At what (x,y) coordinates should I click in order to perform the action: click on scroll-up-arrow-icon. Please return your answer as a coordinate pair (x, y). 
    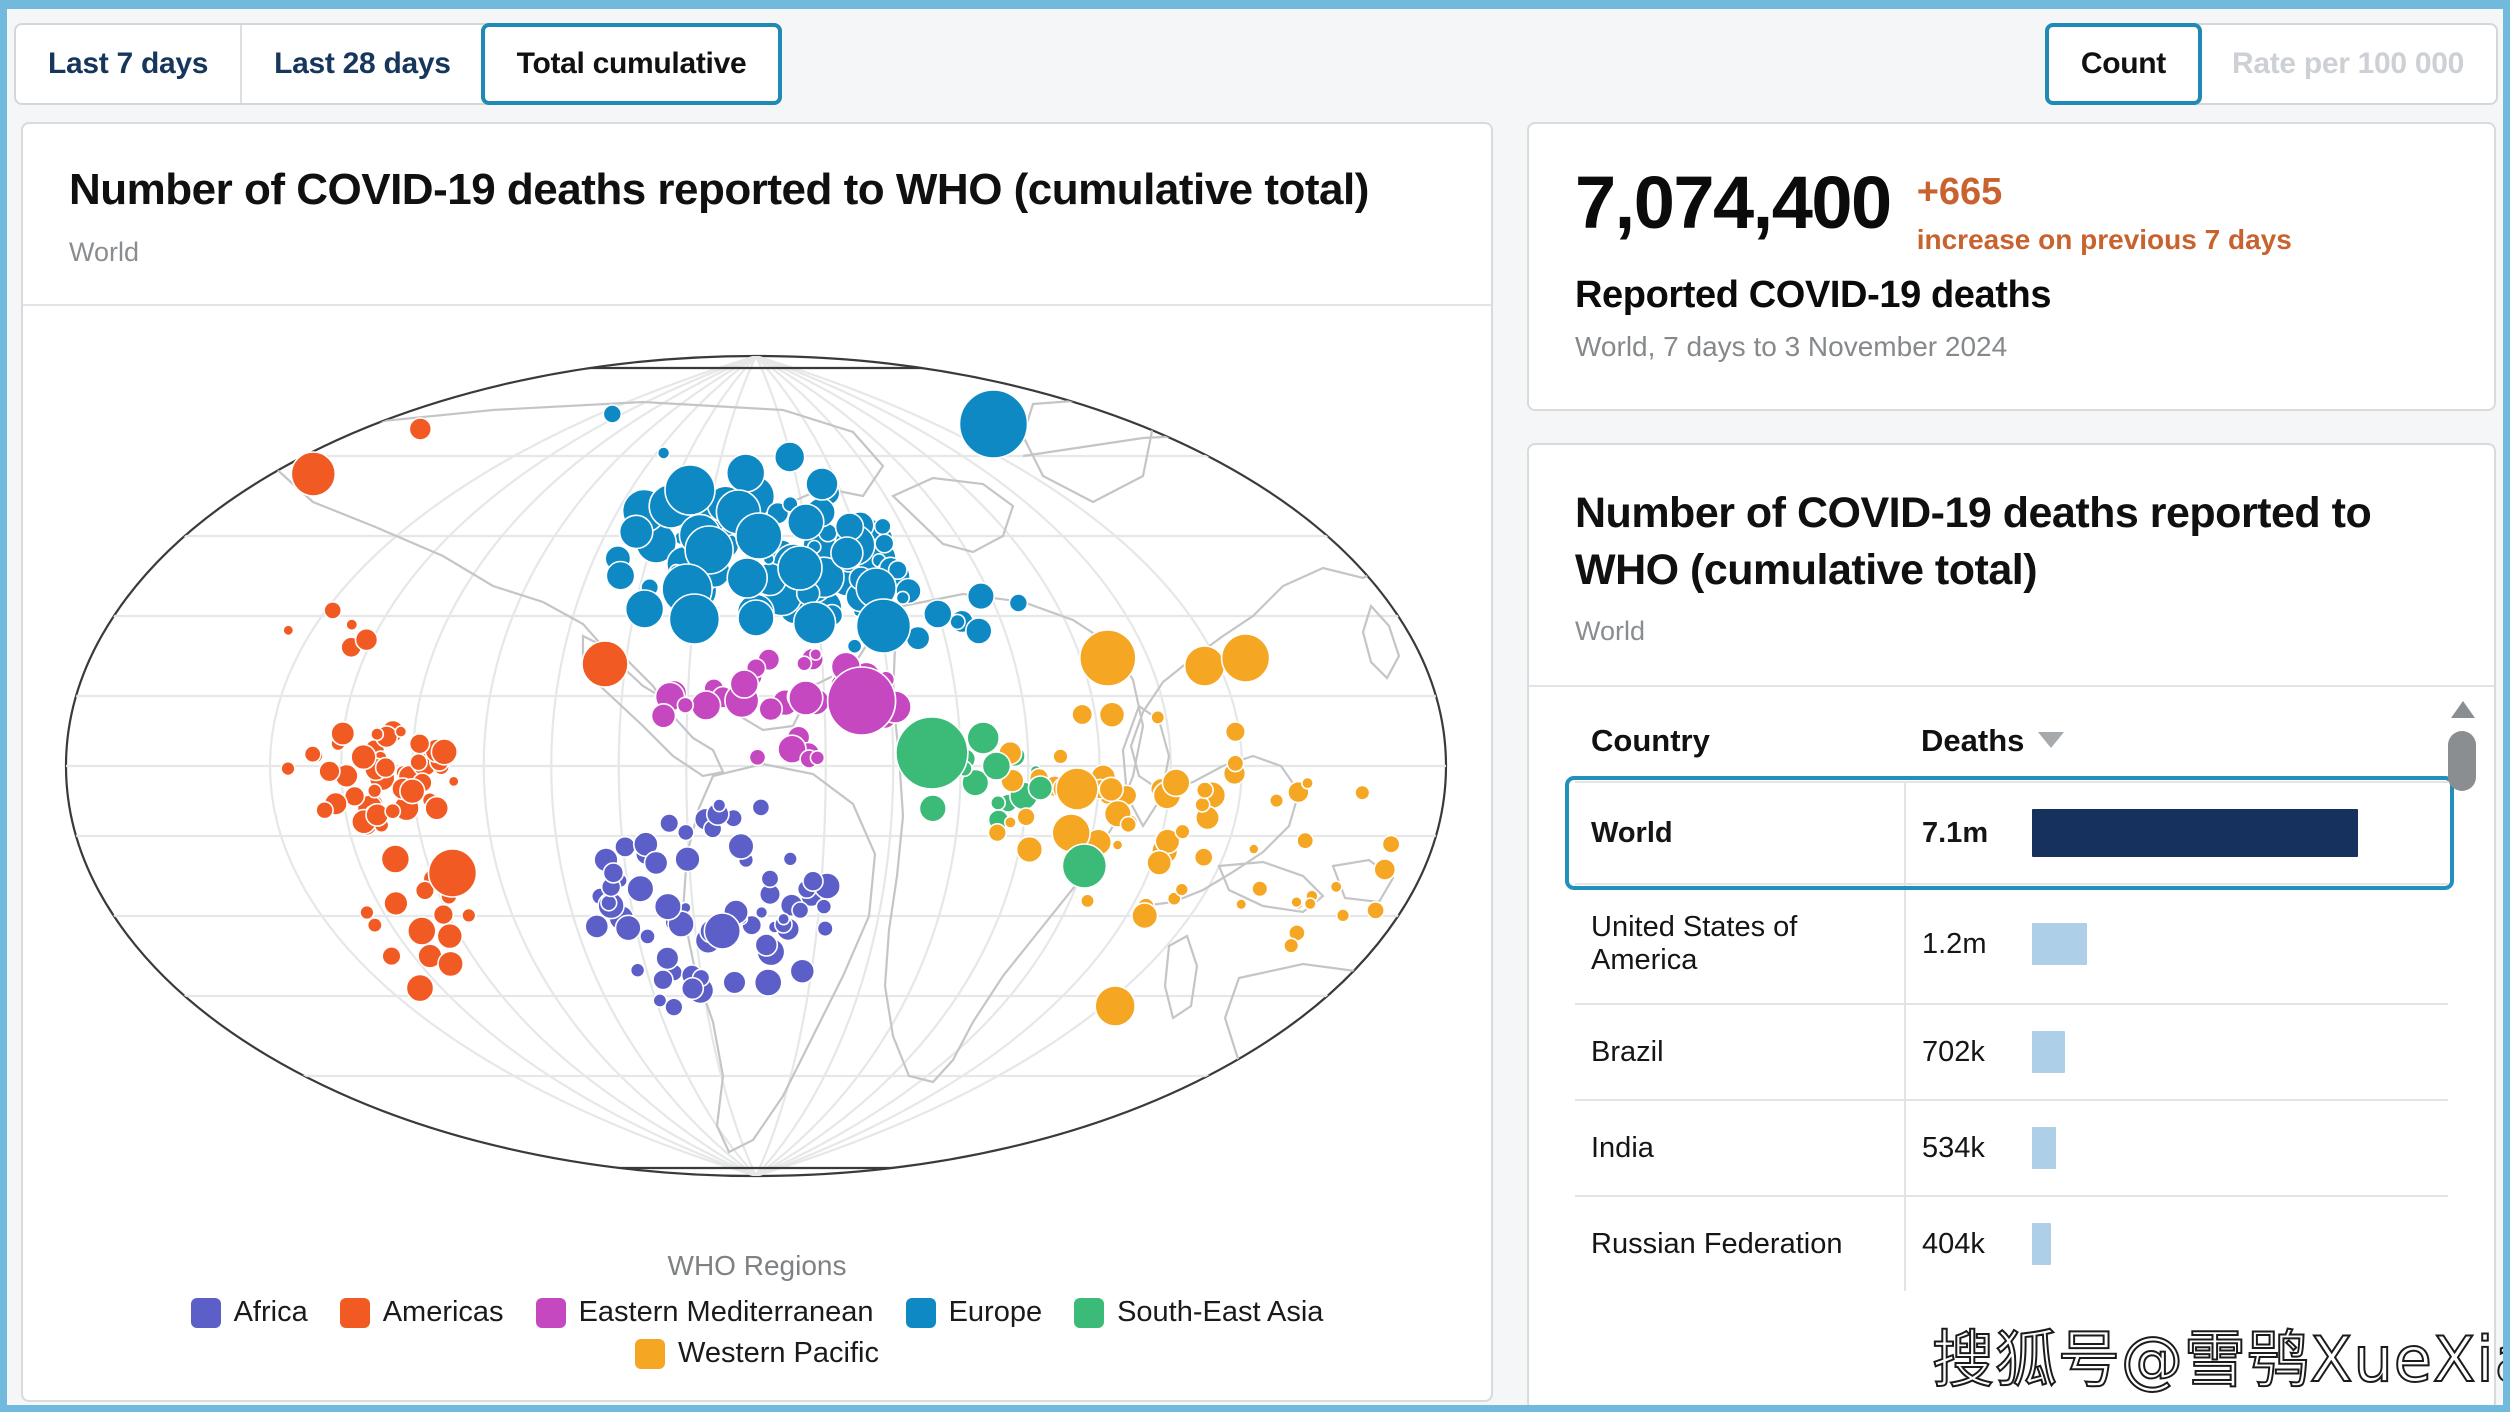
    Looking at the image, I should click on (2463, 710).